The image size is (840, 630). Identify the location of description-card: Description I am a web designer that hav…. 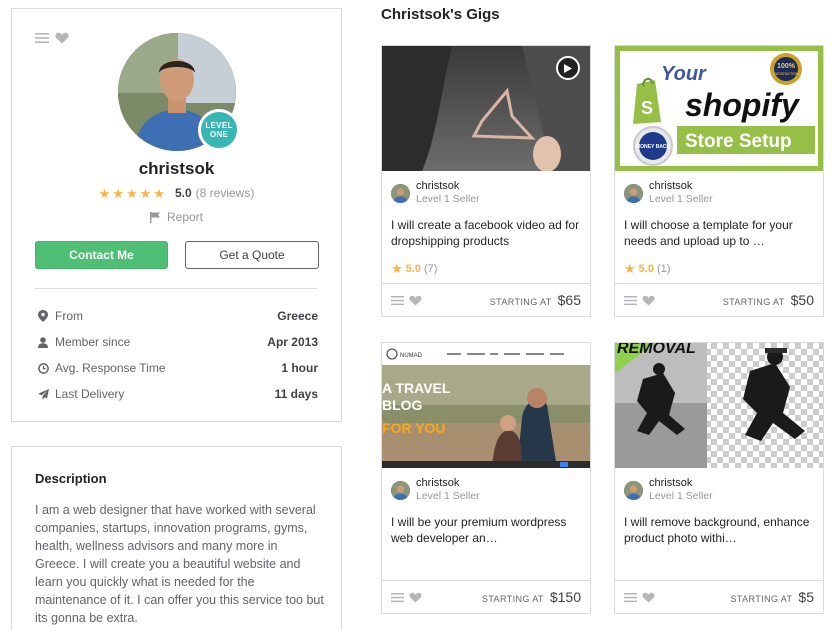
(176, 538).